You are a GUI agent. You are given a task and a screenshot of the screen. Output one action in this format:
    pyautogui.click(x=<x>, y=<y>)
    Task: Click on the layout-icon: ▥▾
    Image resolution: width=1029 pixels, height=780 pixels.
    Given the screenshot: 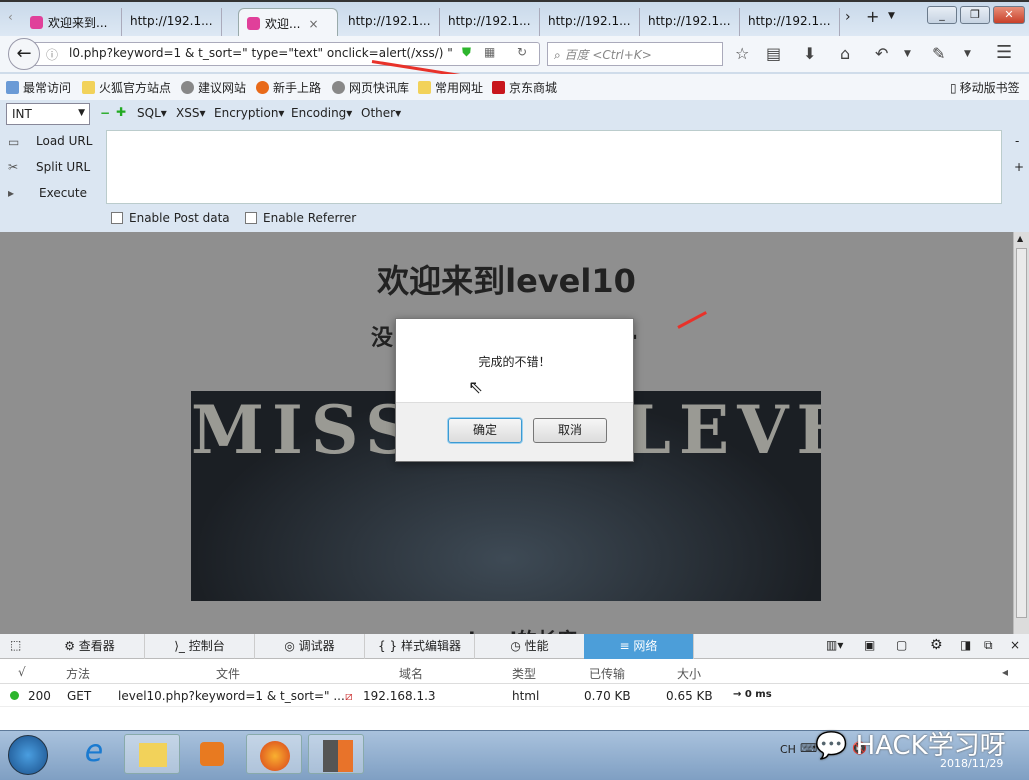 What is the action you would take?
    pyautogui.click(x=834, y=645)
    